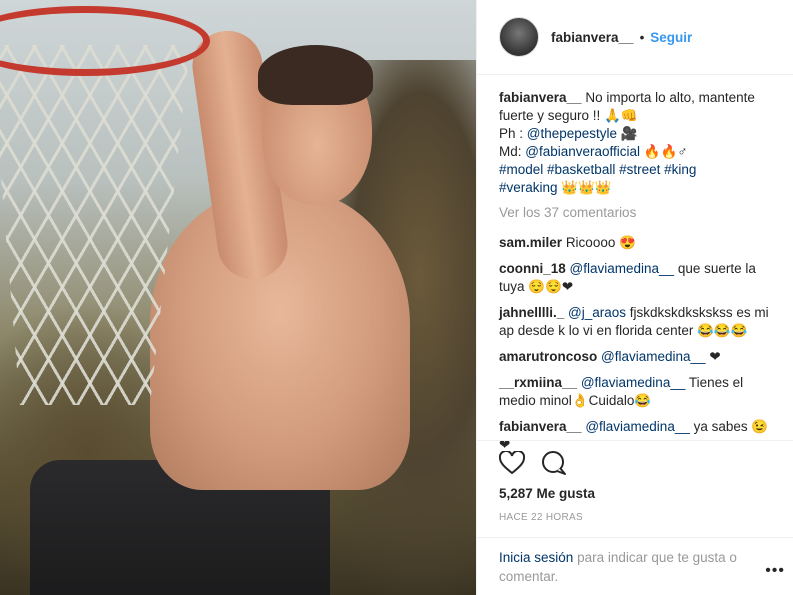 This screenshot has height=595, width=793. Describe the element at coordinates (665, 151) in the screenshot. I see `caption-md-emoji: 🔥🔥♂` at that location.